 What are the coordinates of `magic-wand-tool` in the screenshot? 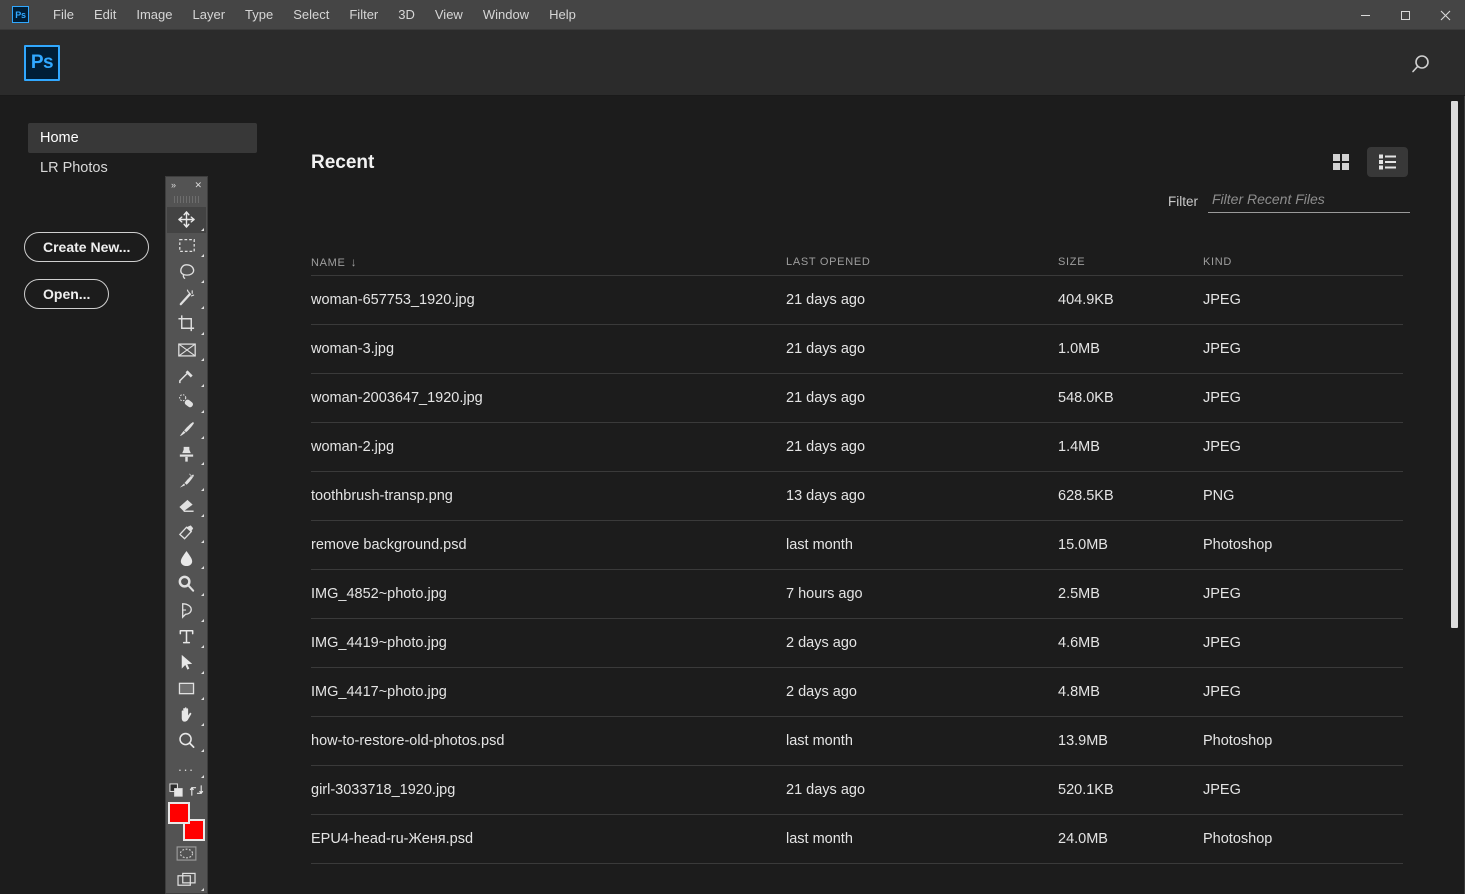 It's located at (186, 298).